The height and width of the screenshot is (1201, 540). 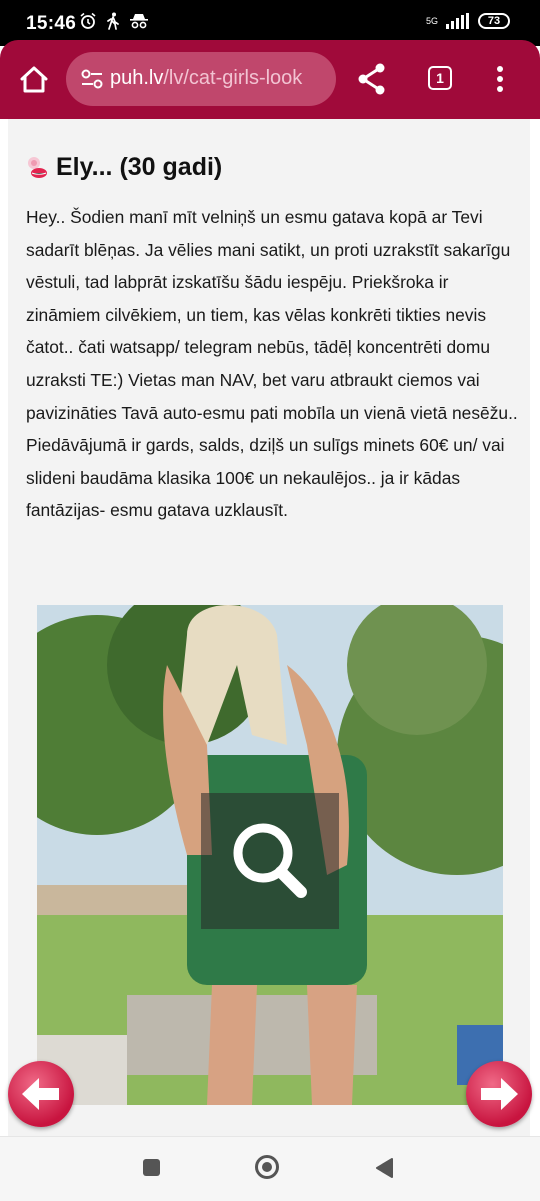 I want to click on arrow-left-icon, so click(x=40, y=1094).